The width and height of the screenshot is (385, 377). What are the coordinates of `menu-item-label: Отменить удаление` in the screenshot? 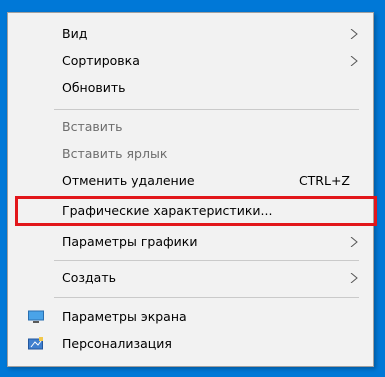 It's located at (128, 180).